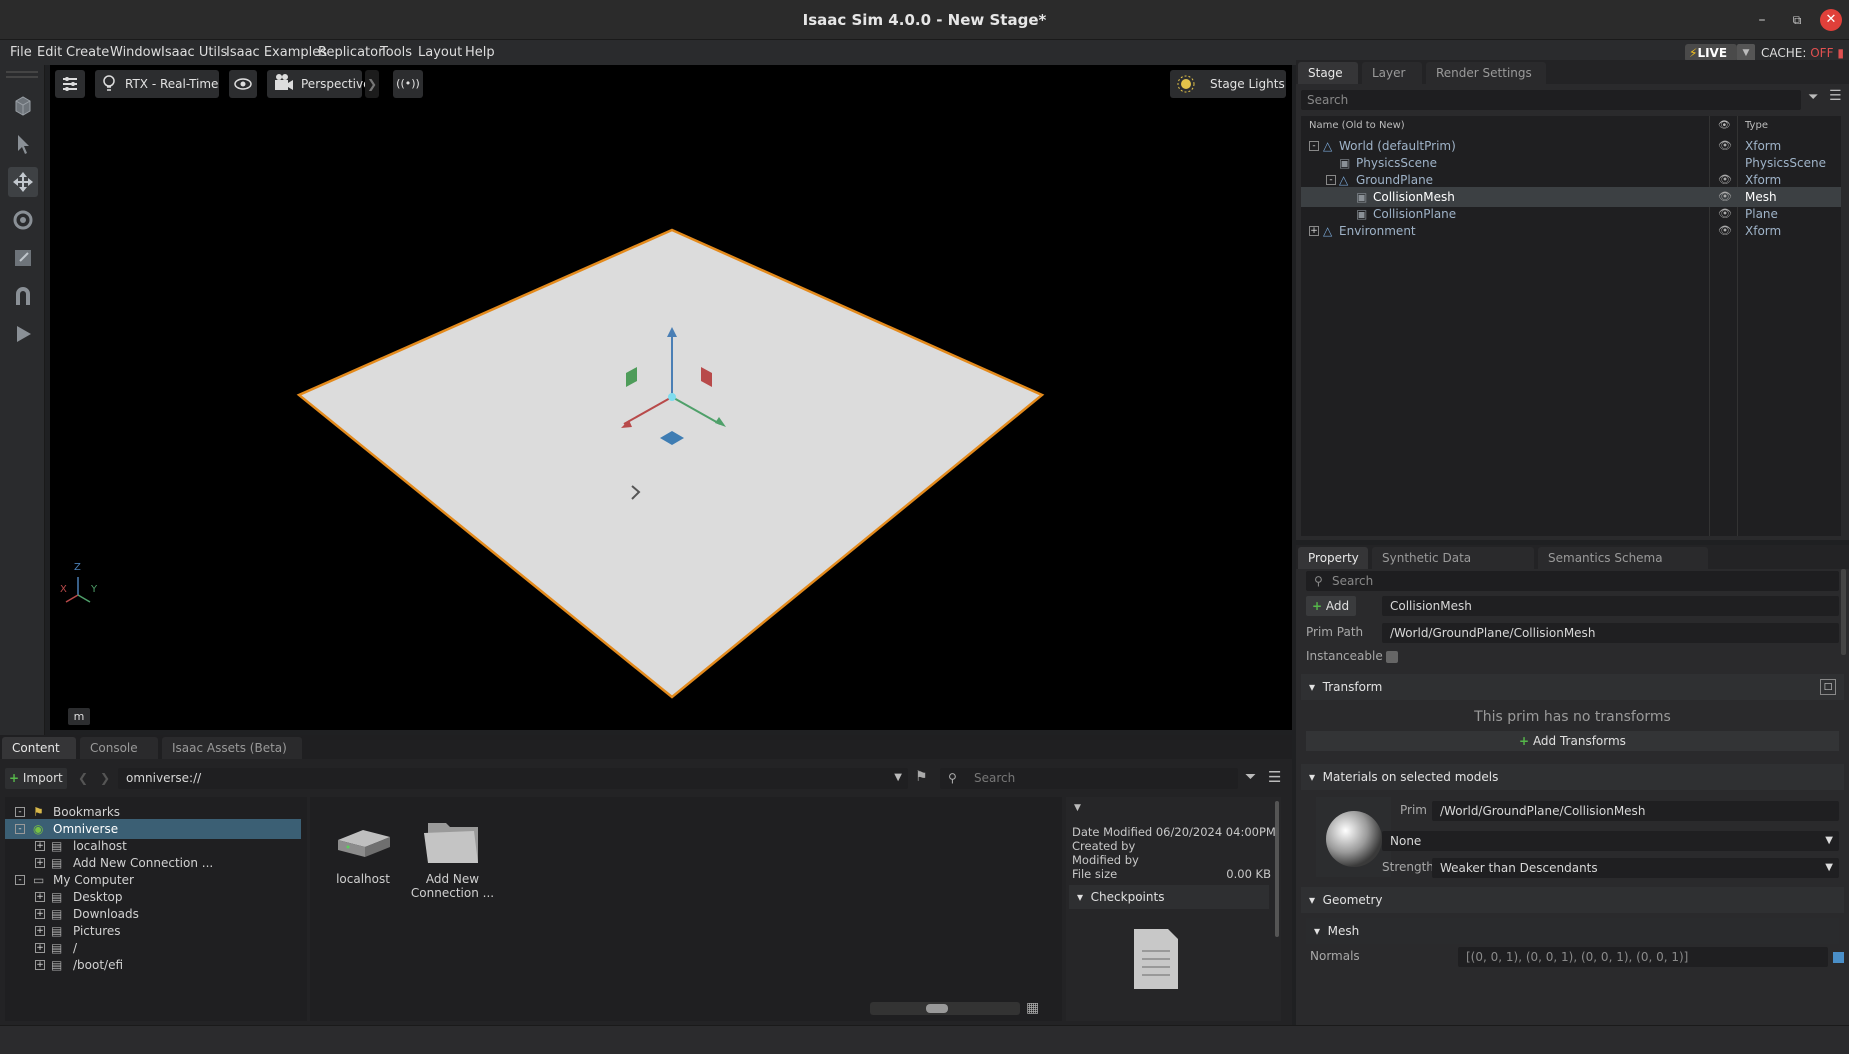  I want to click on tab-stage: Stage, so click(1328, 73).